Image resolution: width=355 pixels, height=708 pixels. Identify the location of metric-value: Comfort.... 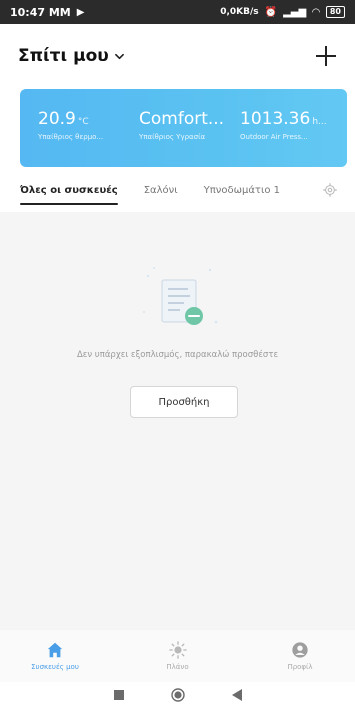
(182, 119).